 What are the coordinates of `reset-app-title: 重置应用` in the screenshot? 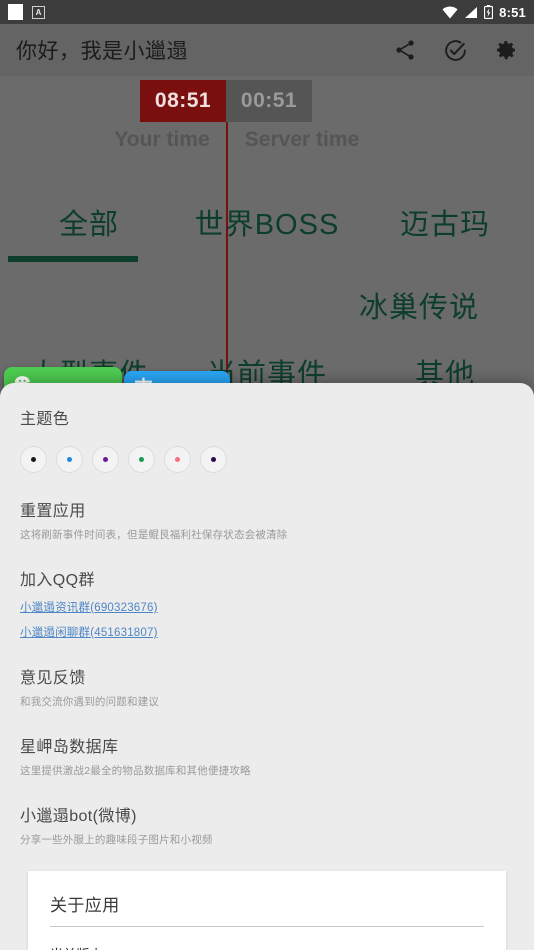 It's located at (53, 511).